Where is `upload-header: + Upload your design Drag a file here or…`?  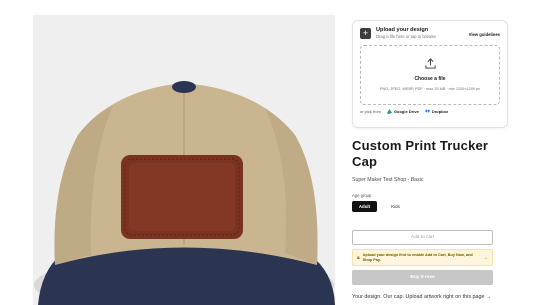
upload-header: + Upload your design Drag a file here or… is located at coordinates (430, 33).